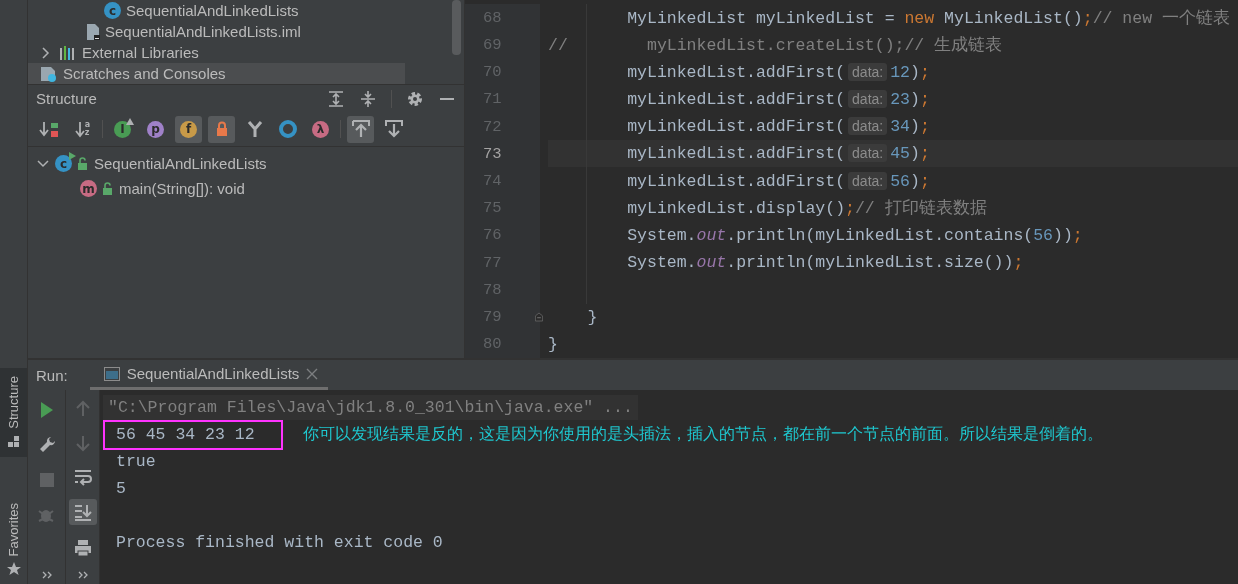 The width and height of the screenshot is (1238, 584). Describe the element at coordinates (49, 129) in the screenshot. I see `sort-icon` at that location.